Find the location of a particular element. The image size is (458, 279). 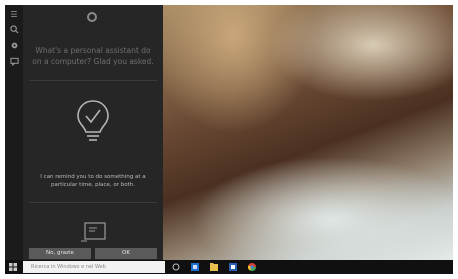

chrome-icon is located at coordinates (252, 267).